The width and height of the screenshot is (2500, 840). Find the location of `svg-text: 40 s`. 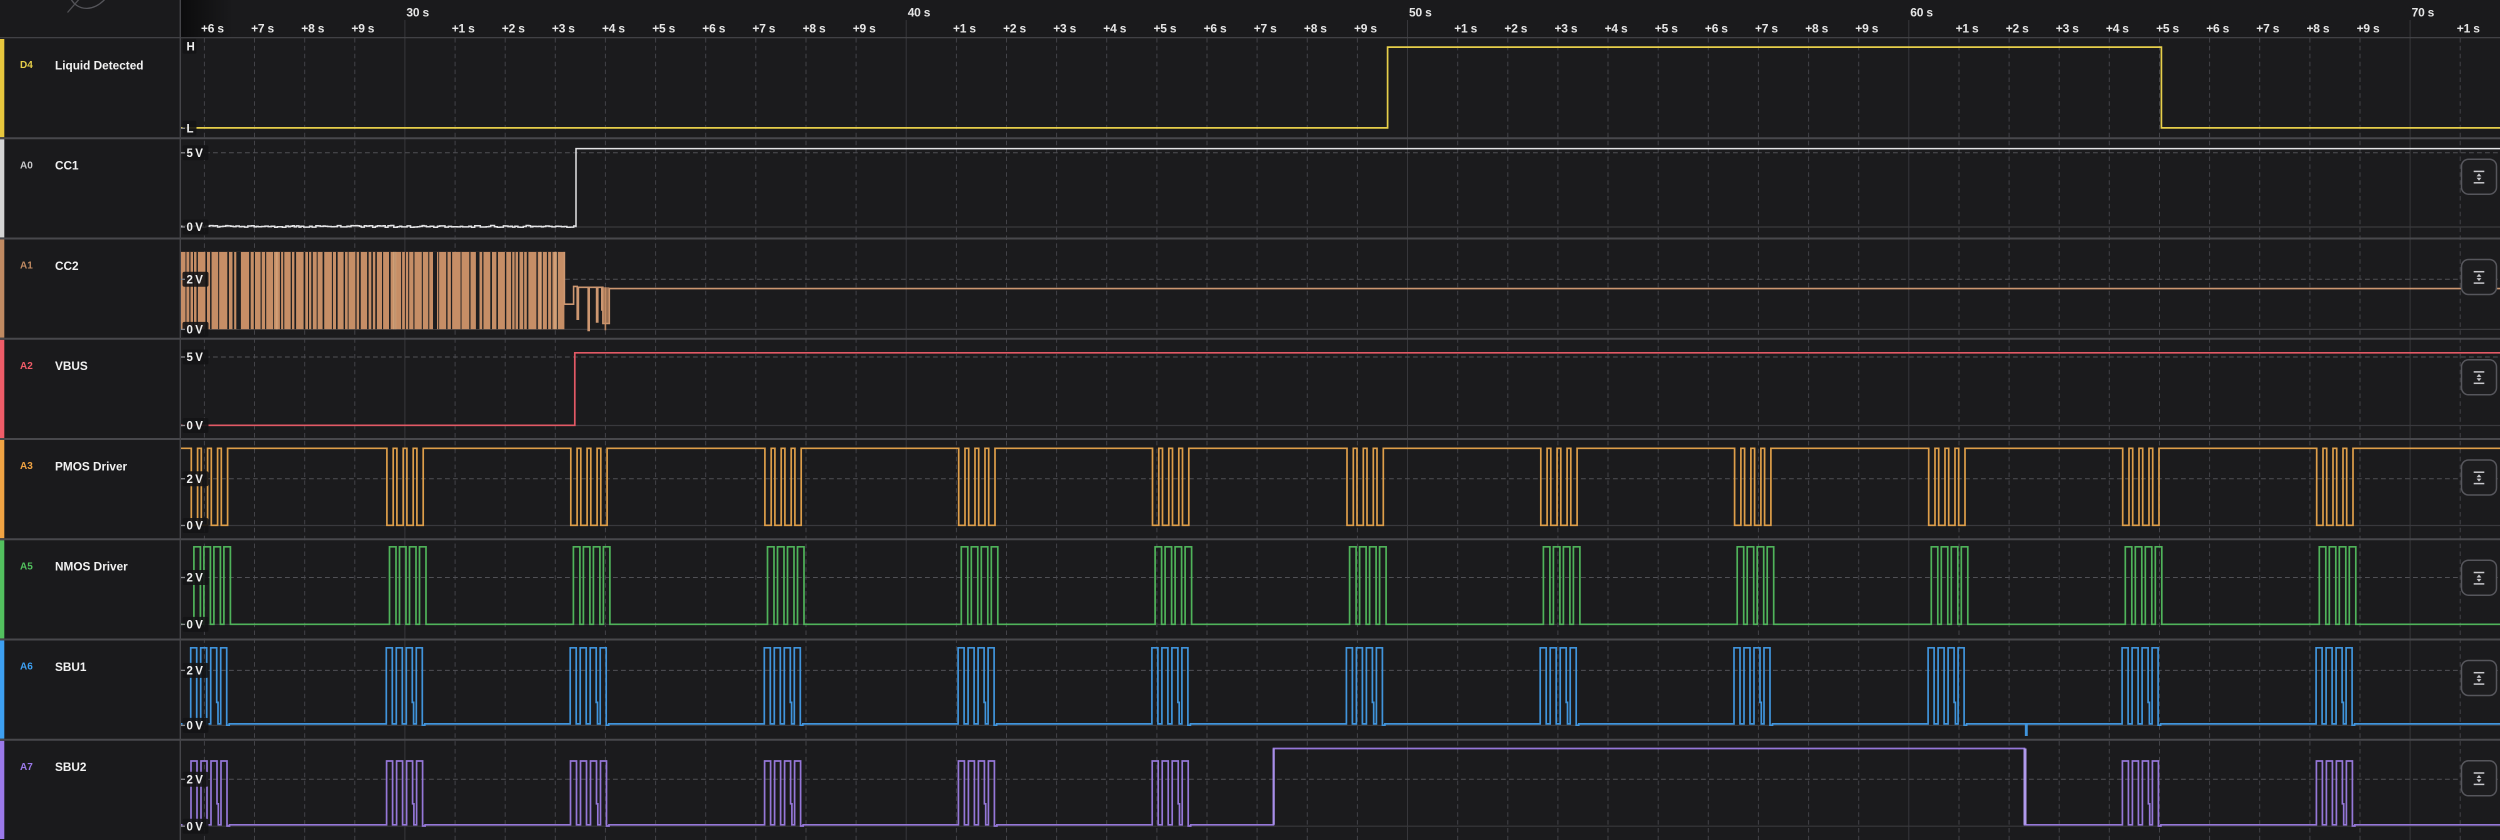

svg-text: 40 s is located at coordinates (919, 13).